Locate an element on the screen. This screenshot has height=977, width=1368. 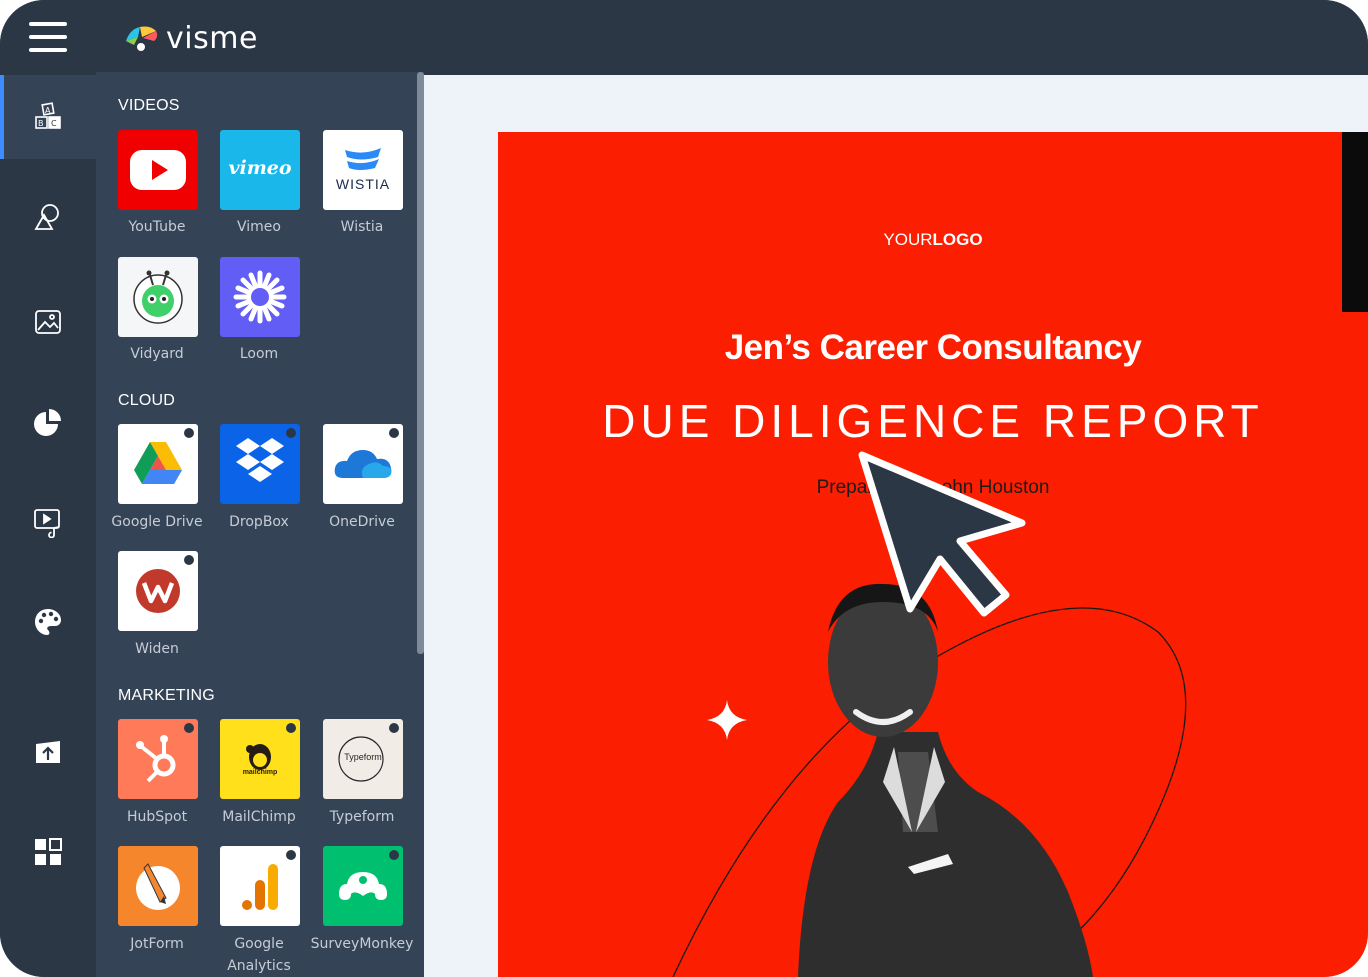
blocks-icon: A B C is located at coordinates (48, 115).